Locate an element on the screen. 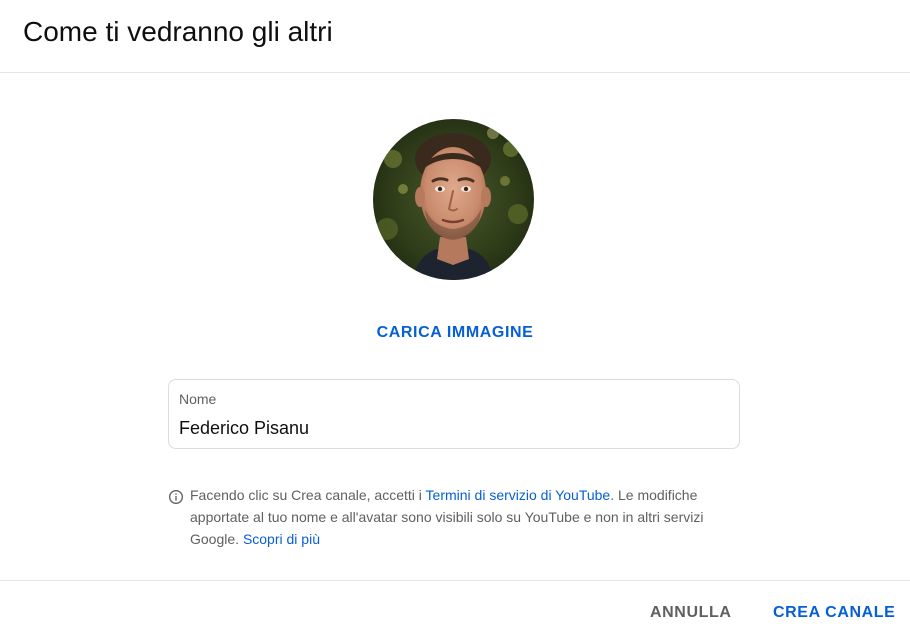 This screenshot has width=910, height=642. name-field: Nome is located at coordinates (454, 414).